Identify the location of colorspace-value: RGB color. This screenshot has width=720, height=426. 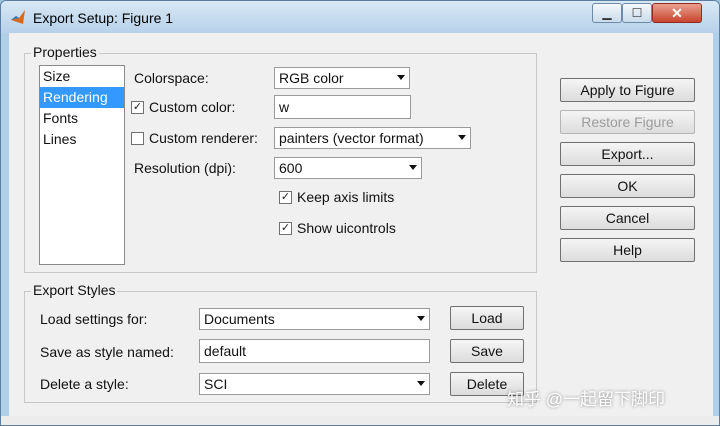
(311, 78).